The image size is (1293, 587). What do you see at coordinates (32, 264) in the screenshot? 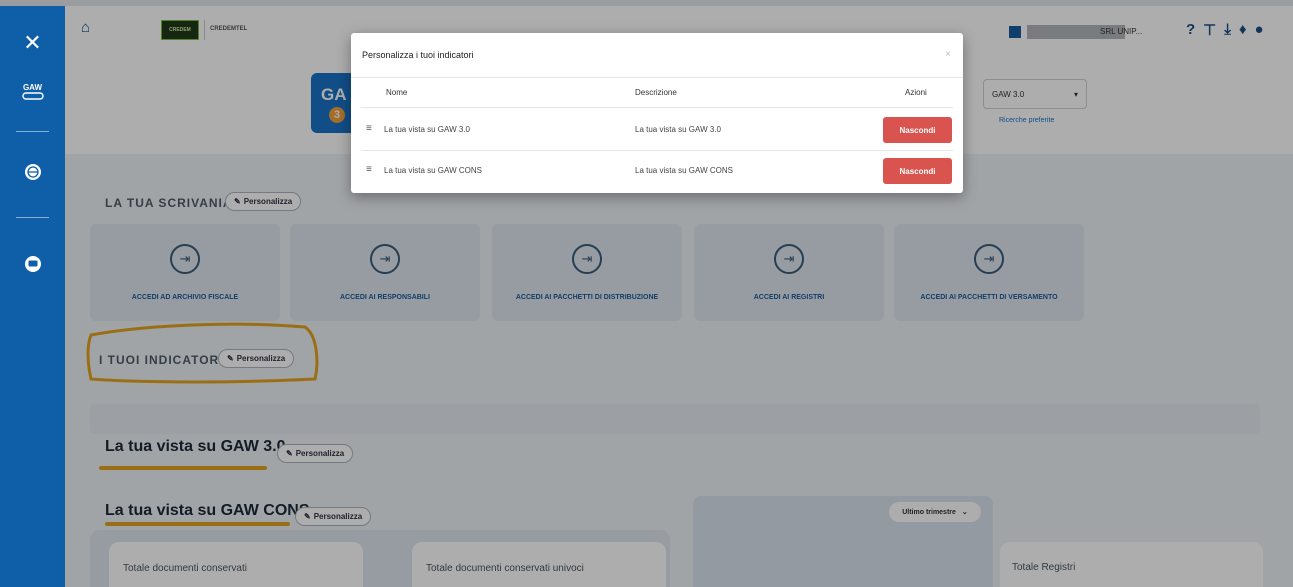
I see `chat-icon` at bounding box center [32, 264].